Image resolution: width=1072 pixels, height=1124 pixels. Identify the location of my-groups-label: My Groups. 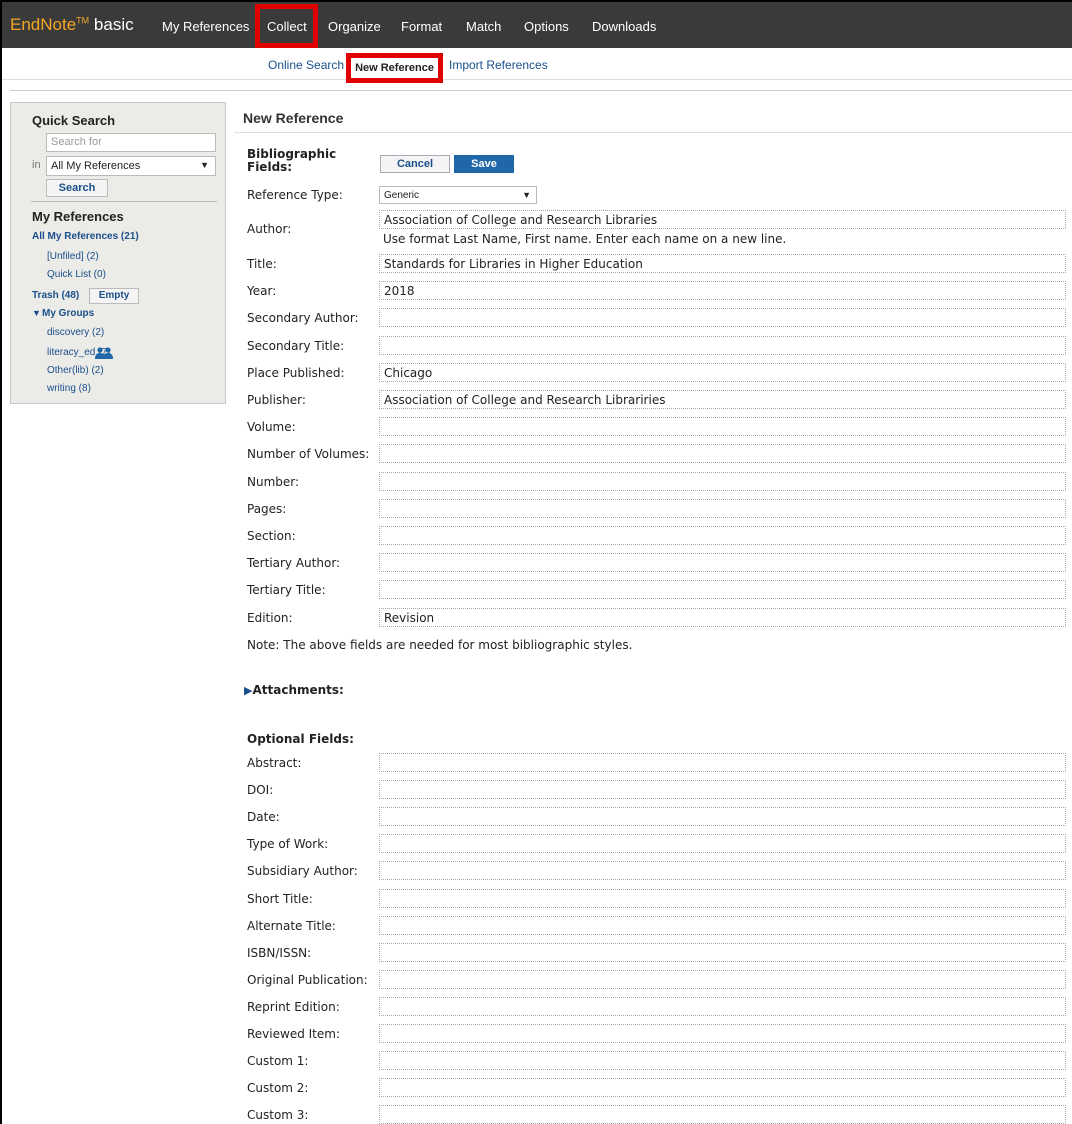
(68, 313).